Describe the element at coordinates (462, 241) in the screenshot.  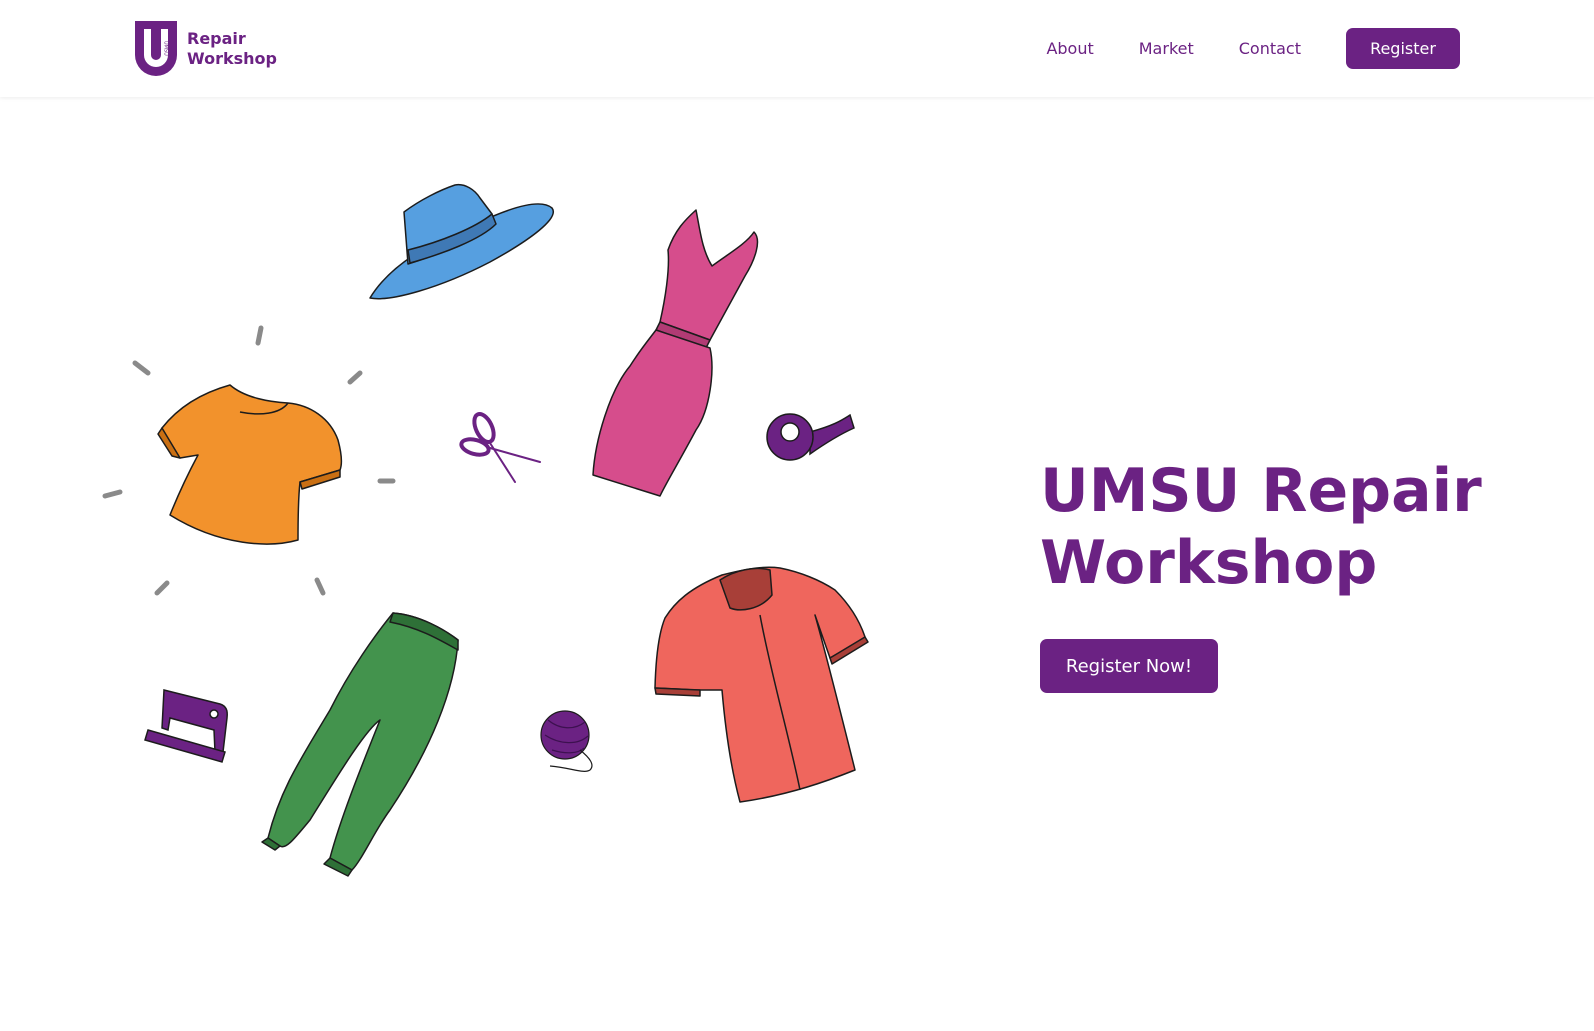
I see `sun-hat-icon` at that location.